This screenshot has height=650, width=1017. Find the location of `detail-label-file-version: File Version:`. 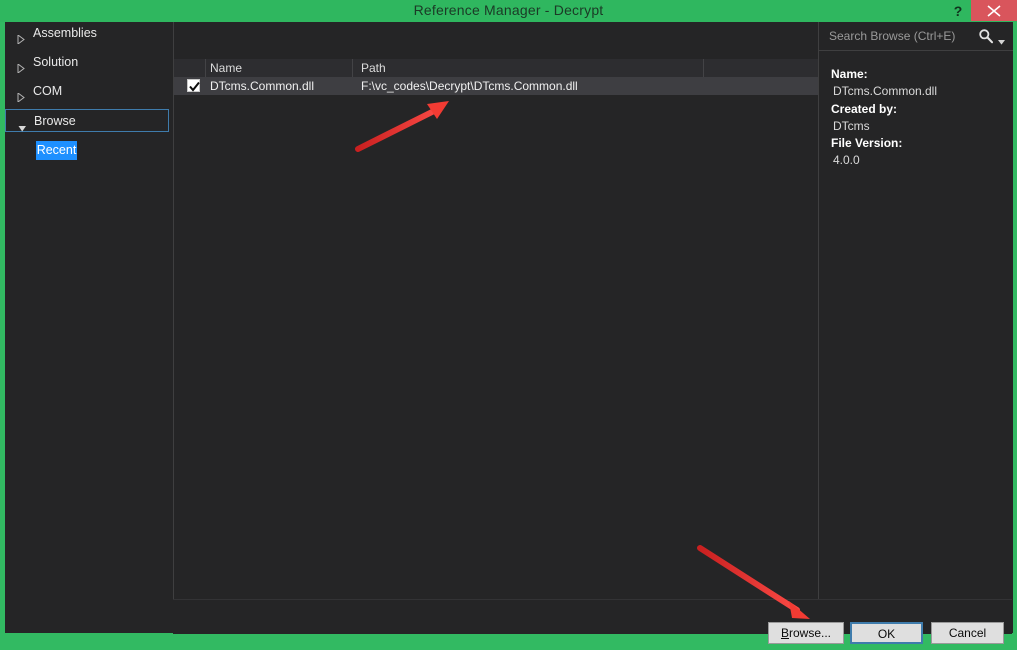

detail-label-file-version: File Version: is located at coordinates (867, 143).